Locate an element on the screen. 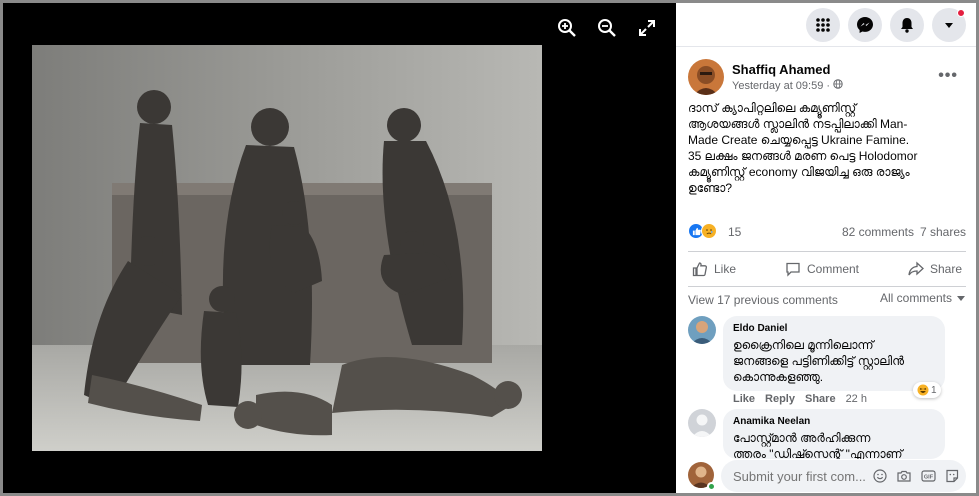 This screenshot has width=979, height=496. zoom-in-icon is located at coordinates (567, 28).